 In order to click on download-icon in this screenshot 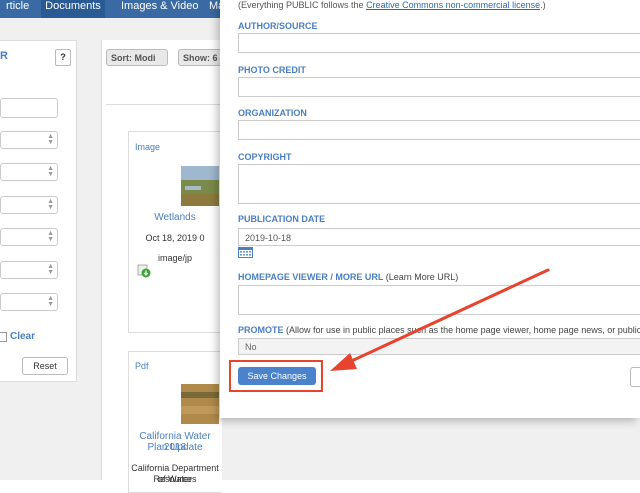, I will do `click(144, 271)`.